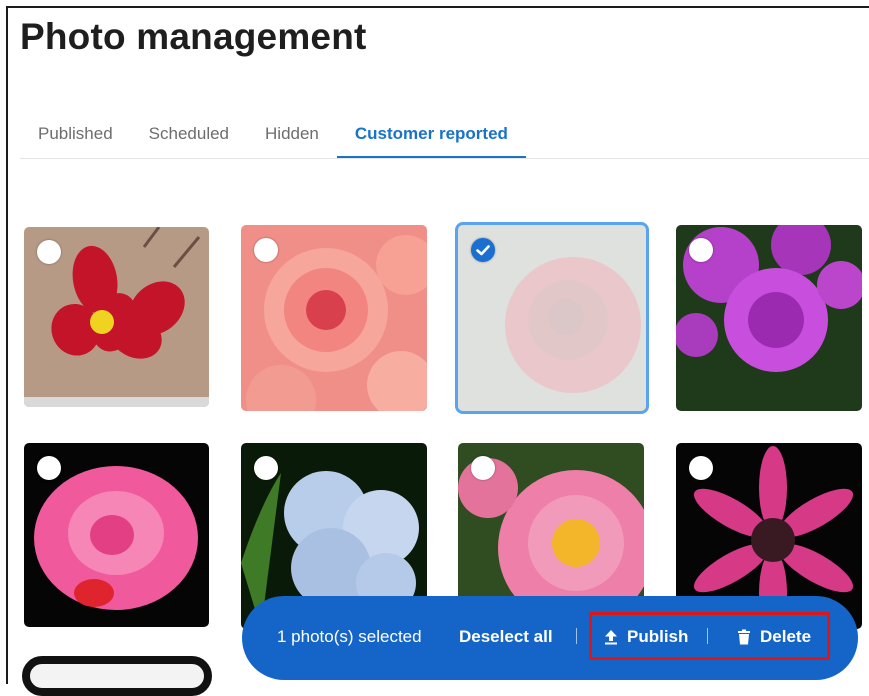 The height and width of the screenshot is (696, 869). I want to click on photo-tile-partial, so click(117, 676).